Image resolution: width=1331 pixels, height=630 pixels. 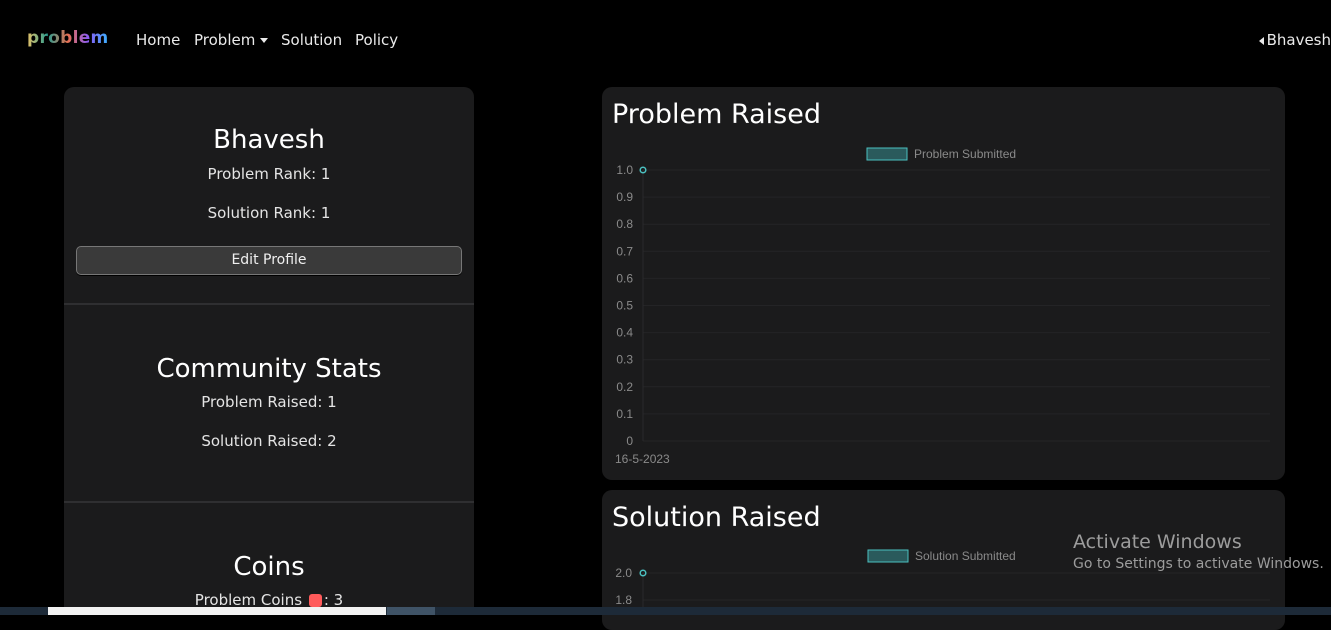 What do you see at coordinates (624, 197) in the screenshot?
I see `y-tick-label: 0.9` at bounding box center [624, 197].